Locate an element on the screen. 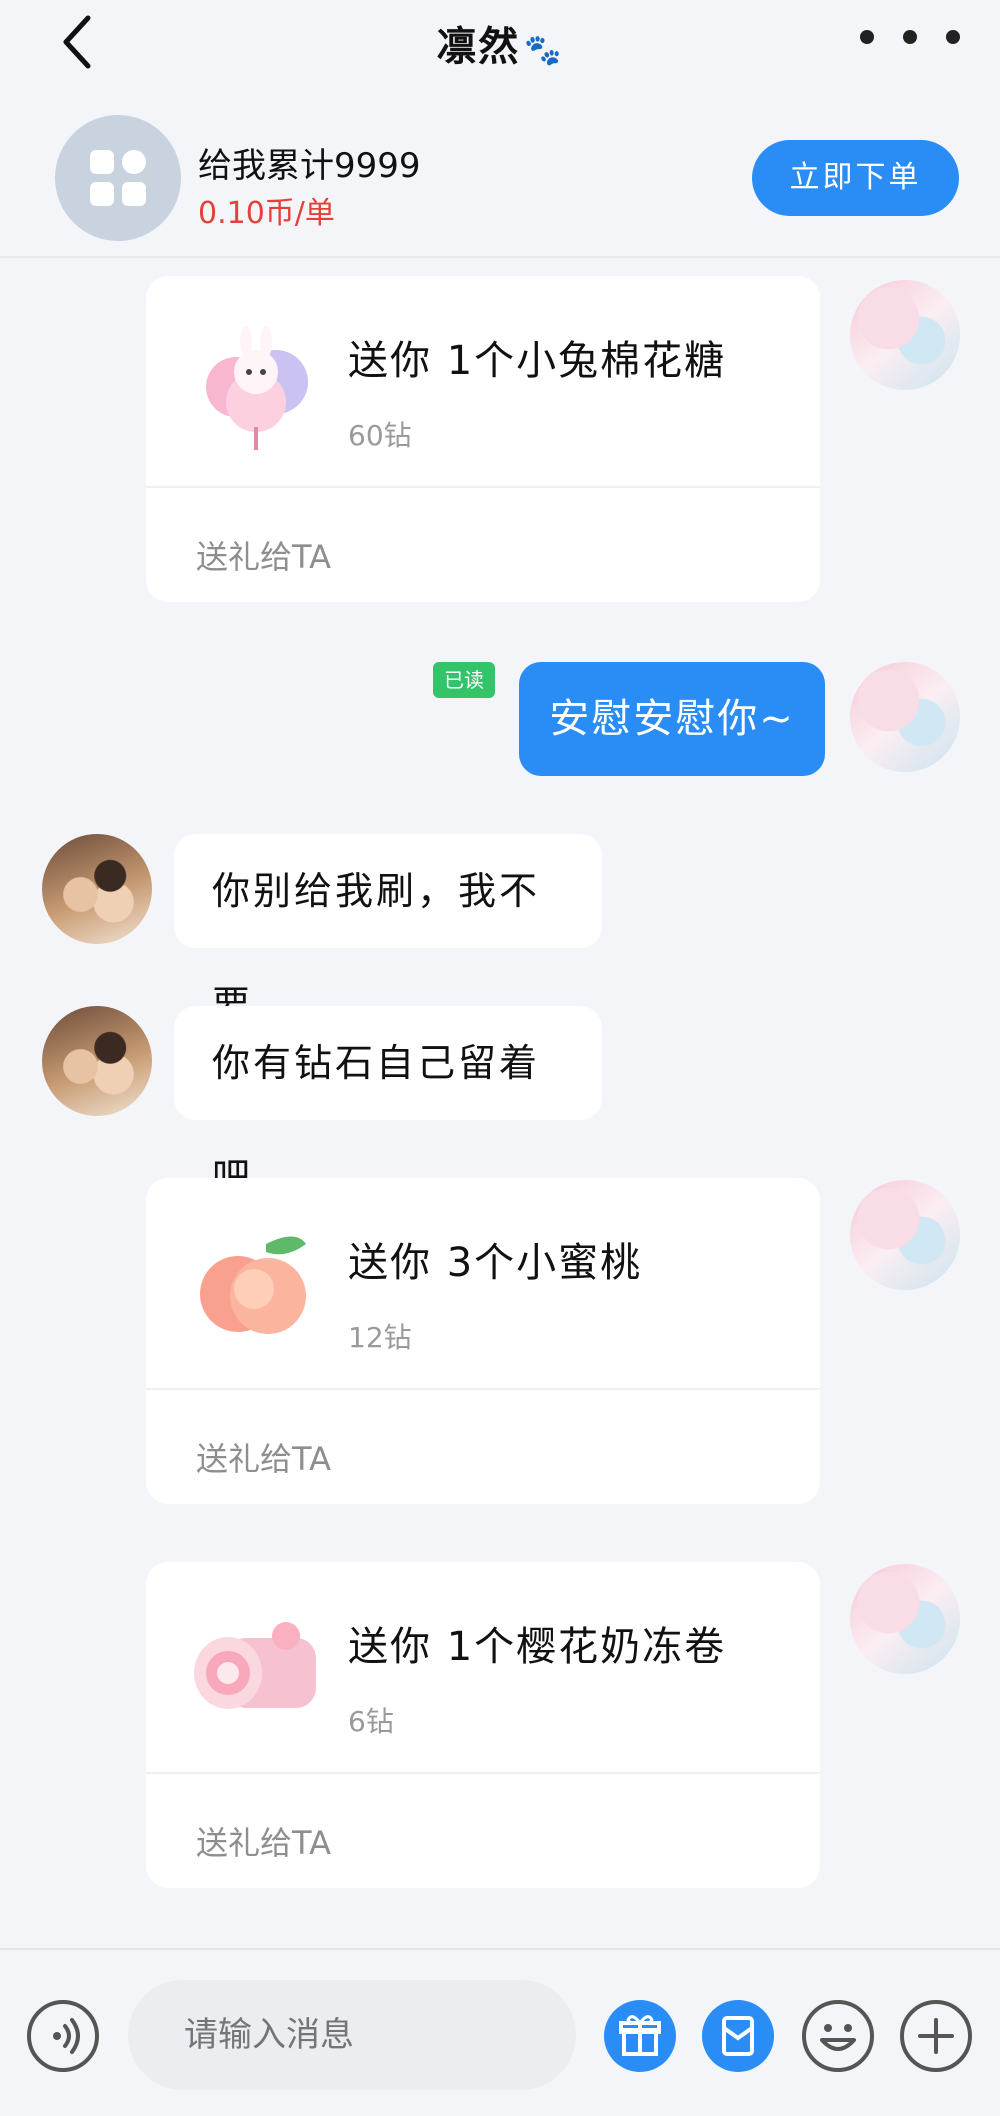 This screenshot has height=2116, width=1000. gift-title: 送你 1个樱花奶冻卷 is located at coordinates (537, 1647).